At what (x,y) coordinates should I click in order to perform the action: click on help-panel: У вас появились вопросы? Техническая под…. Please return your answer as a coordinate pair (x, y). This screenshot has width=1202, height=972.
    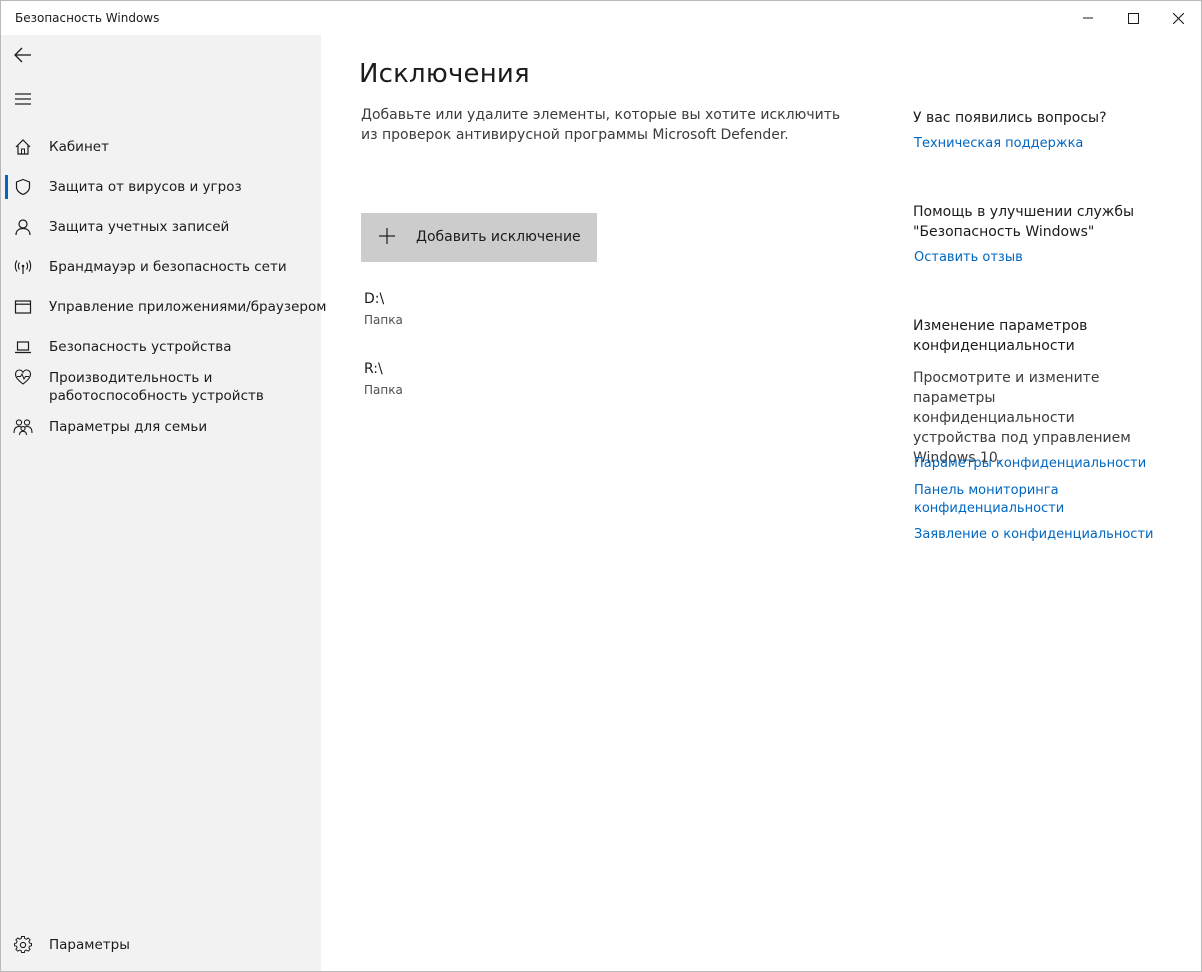
    Looking at the image, I should click on (1048, 335).